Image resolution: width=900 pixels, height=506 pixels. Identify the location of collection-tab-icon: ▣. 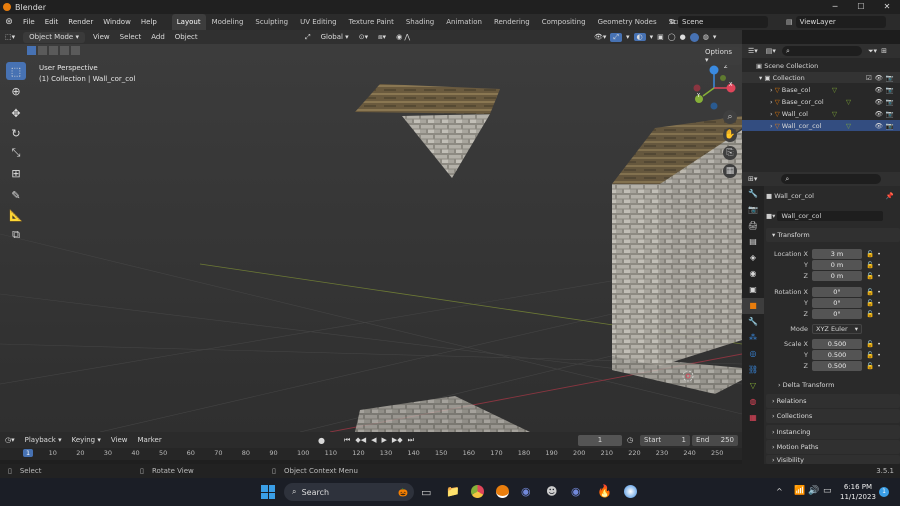
(753, 290).